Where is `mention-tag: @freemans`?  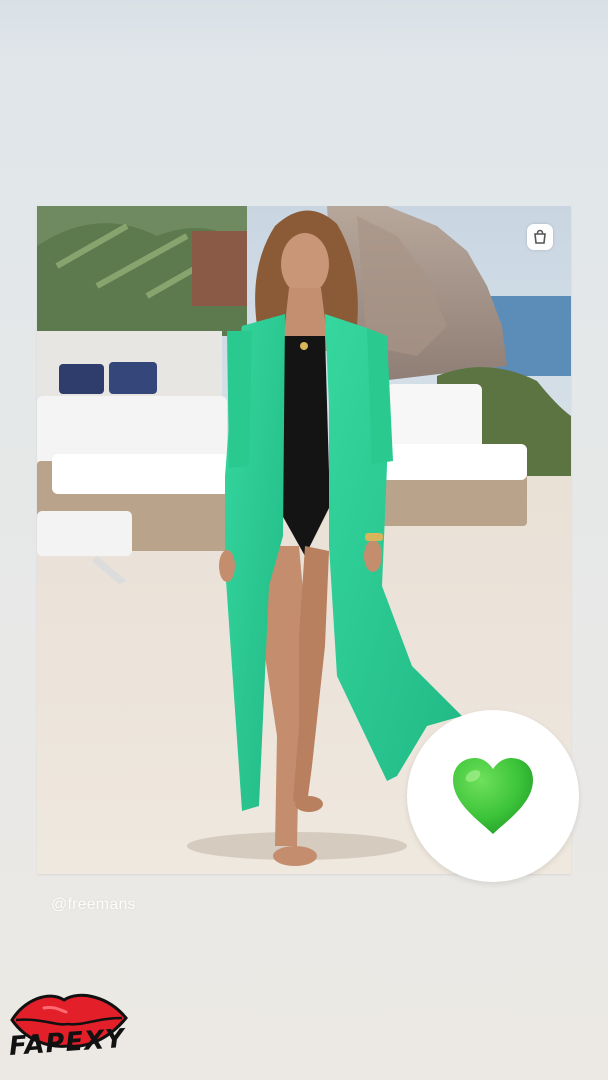 mention-tag: @freemans is located at coordinates (93, 905).